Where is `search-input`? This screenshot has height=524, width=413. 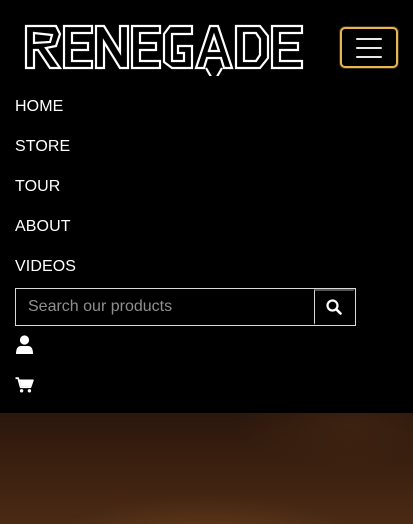 search-input is located at coordinates (165, 307).